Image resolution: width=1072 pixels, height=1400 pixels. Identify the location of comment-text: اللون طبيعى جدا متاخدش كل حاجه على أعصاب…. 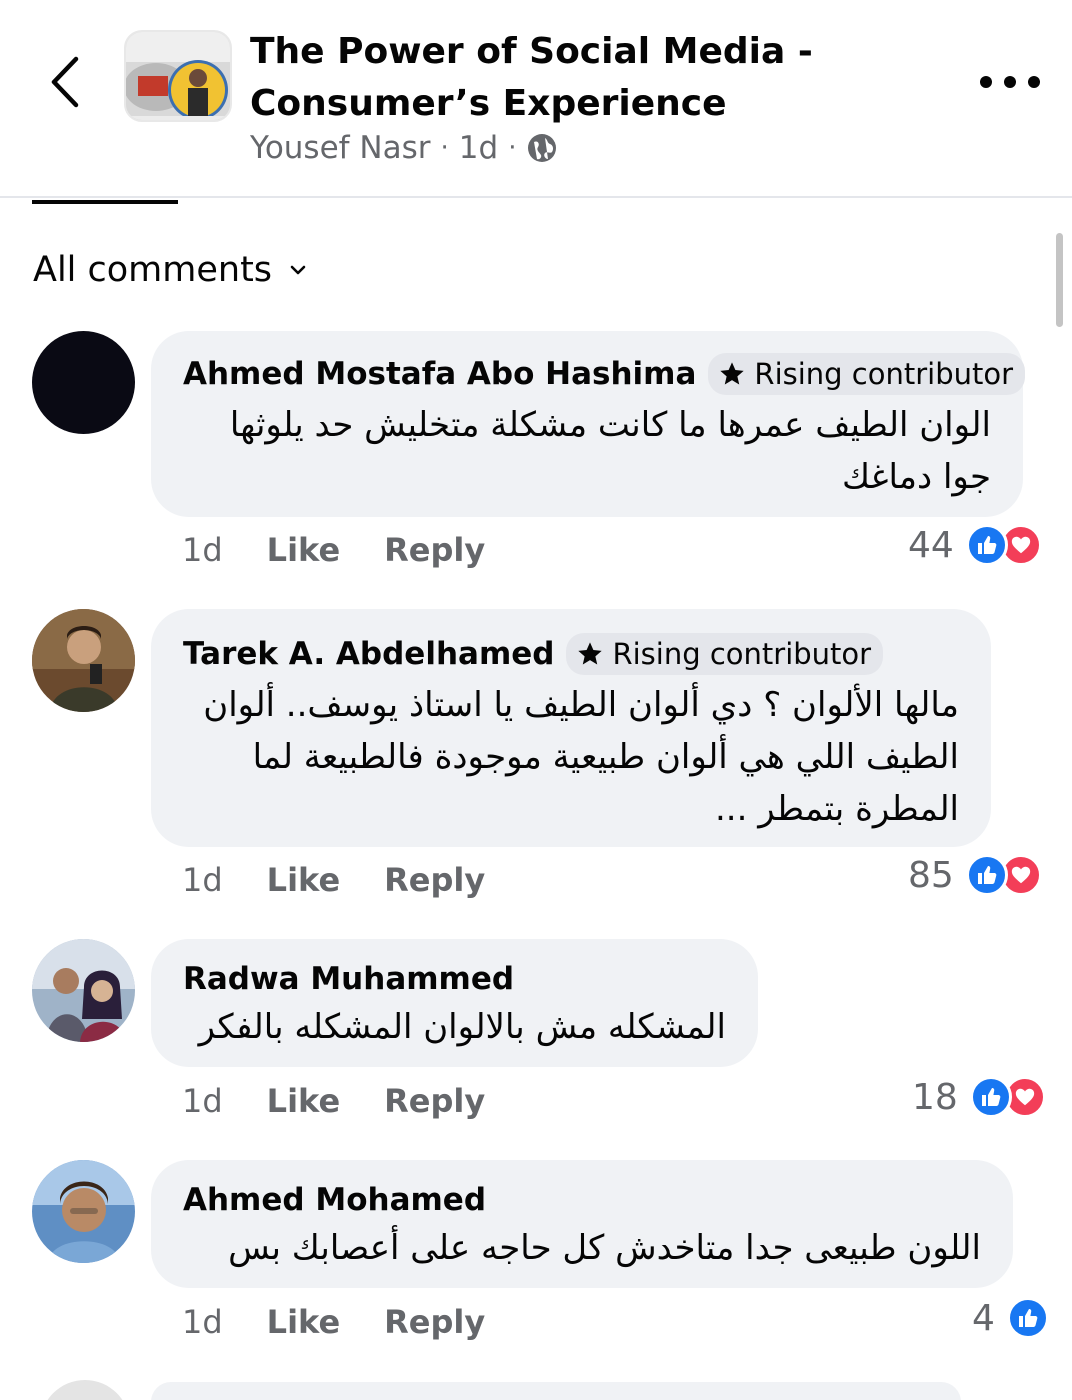
(604, 1248).